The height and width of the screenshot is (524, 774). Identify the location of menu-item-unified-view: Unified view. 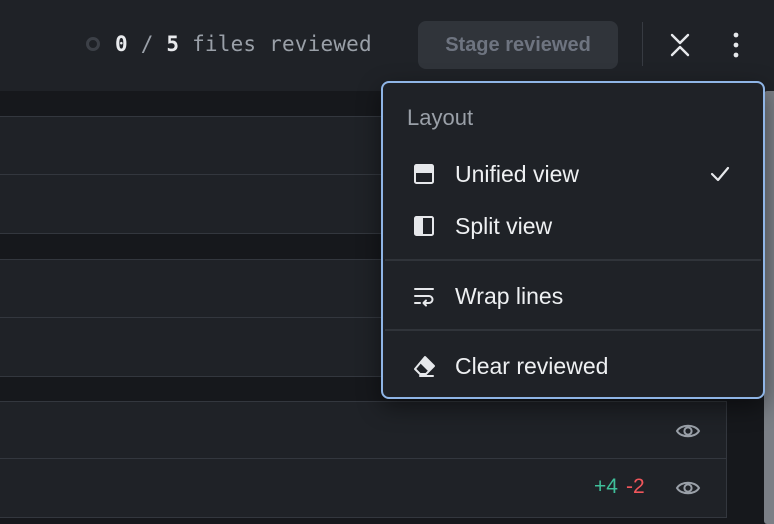
(573, 173).